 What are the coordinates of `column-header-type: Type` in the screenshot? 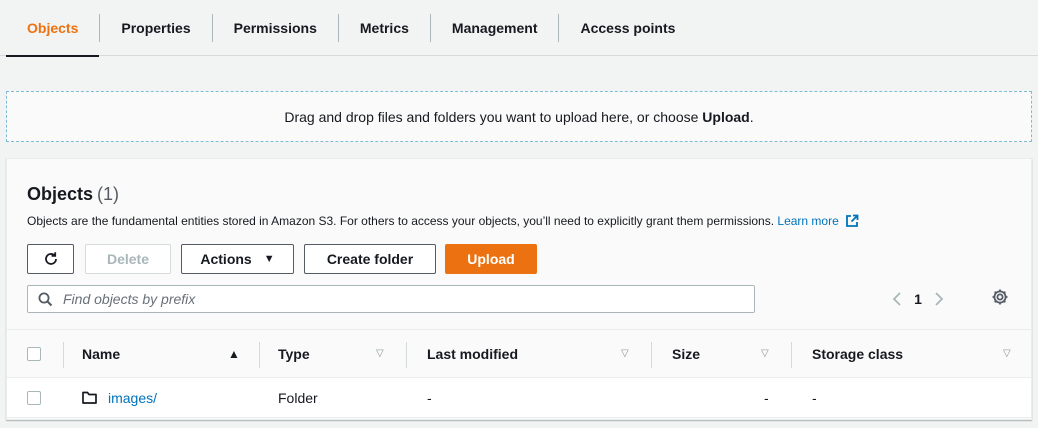 It's located at (294, 353).